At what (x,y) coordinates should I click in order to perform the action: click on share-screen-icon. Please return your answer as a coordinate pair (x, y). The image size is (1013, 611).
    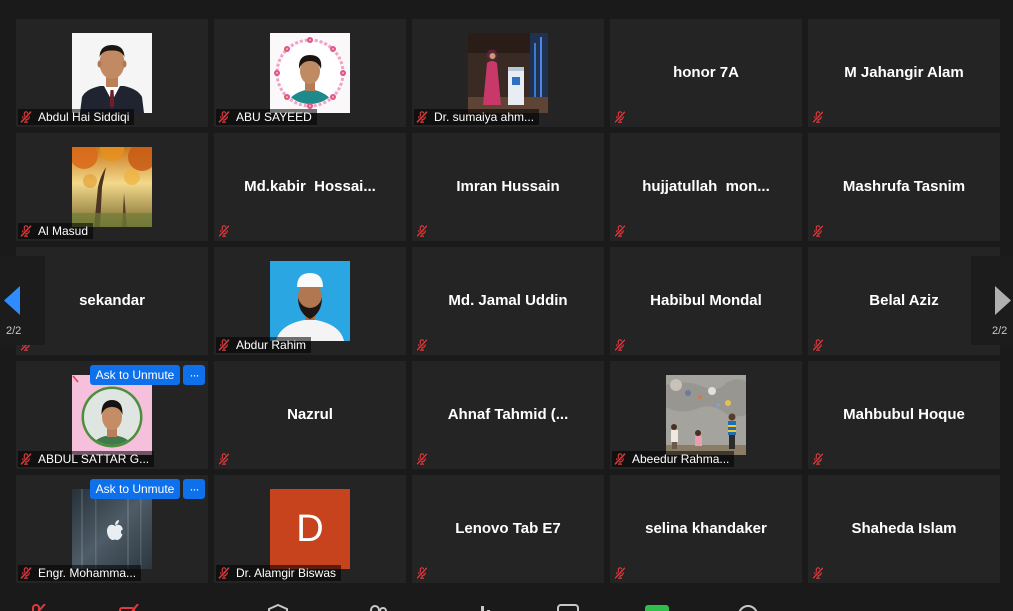
    Looking at the image, I should click on (657, 607).